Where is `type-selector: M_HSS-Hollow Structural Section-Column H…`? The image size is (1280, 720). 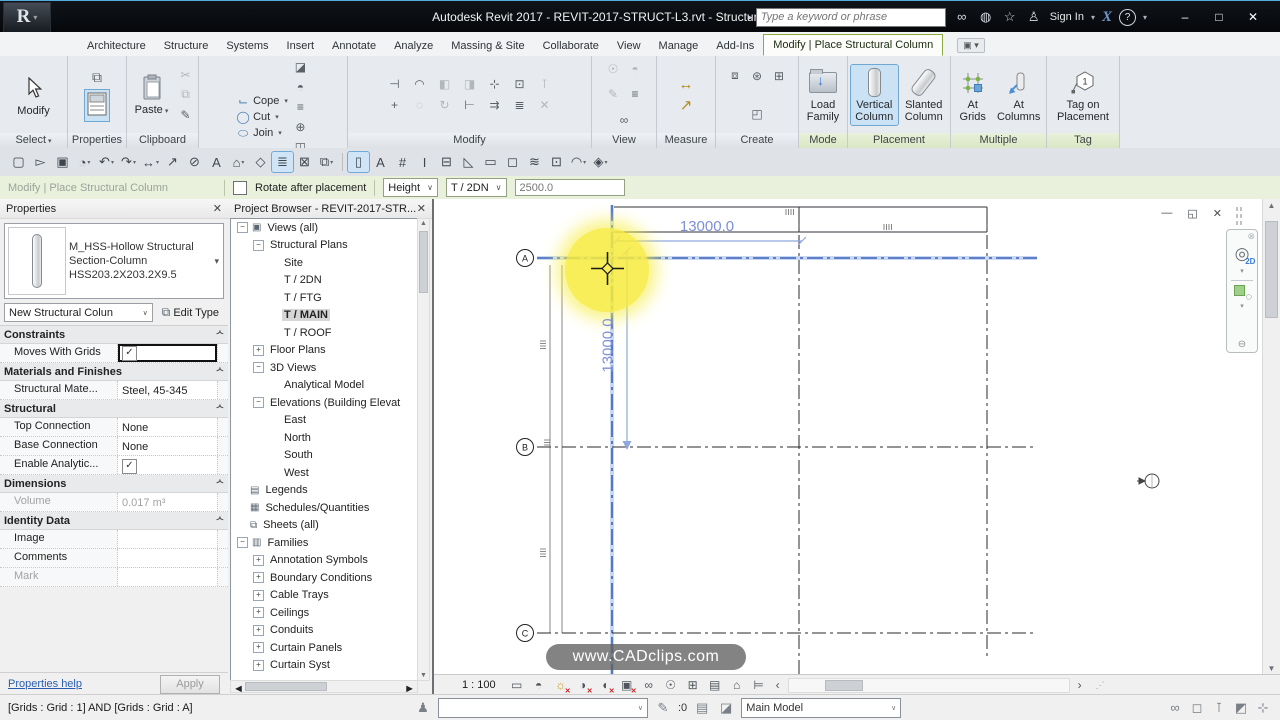
type-selector: M_HSS-Hollow Structural Section-Column H… is located at coordinates (114, 261).